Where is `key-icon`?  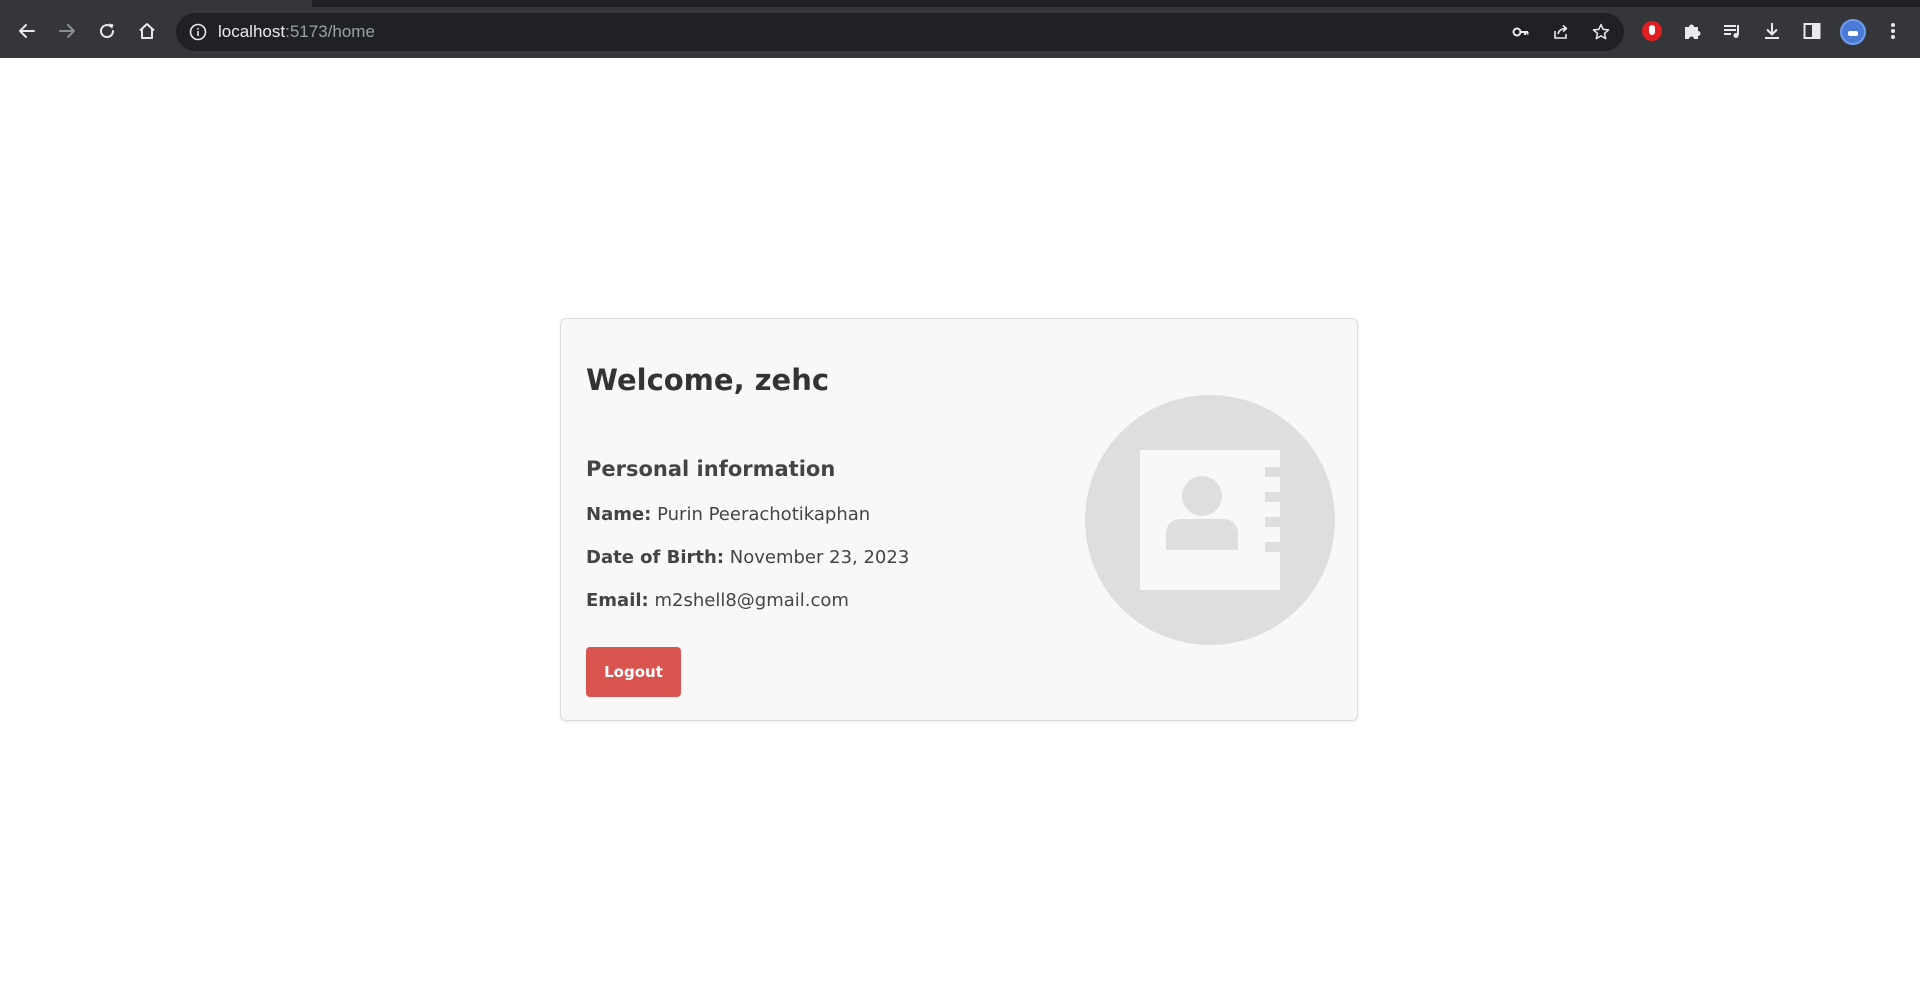
key-icon is located at coordinates (1521, 32).